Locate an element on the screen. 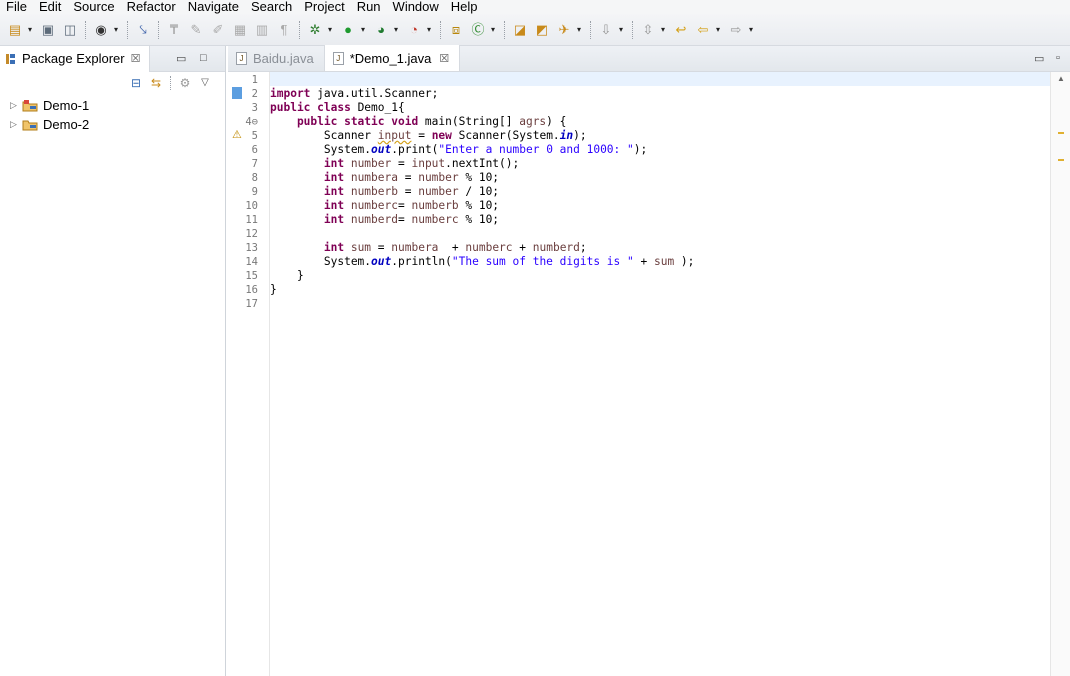 This screenshot has width=1070, height=676. split-icon: ▥ is located at coordinates (262, 30).